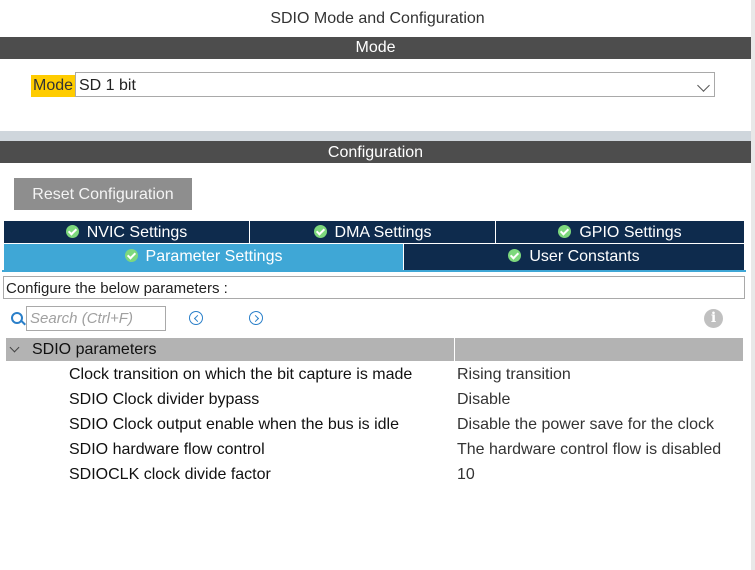 This screenshot has width=755, height=570. What do you see at coordinates (630, 232) in the screenshot?
I see `tab-label: GPIO Settings` at bounding box center [630, 232].